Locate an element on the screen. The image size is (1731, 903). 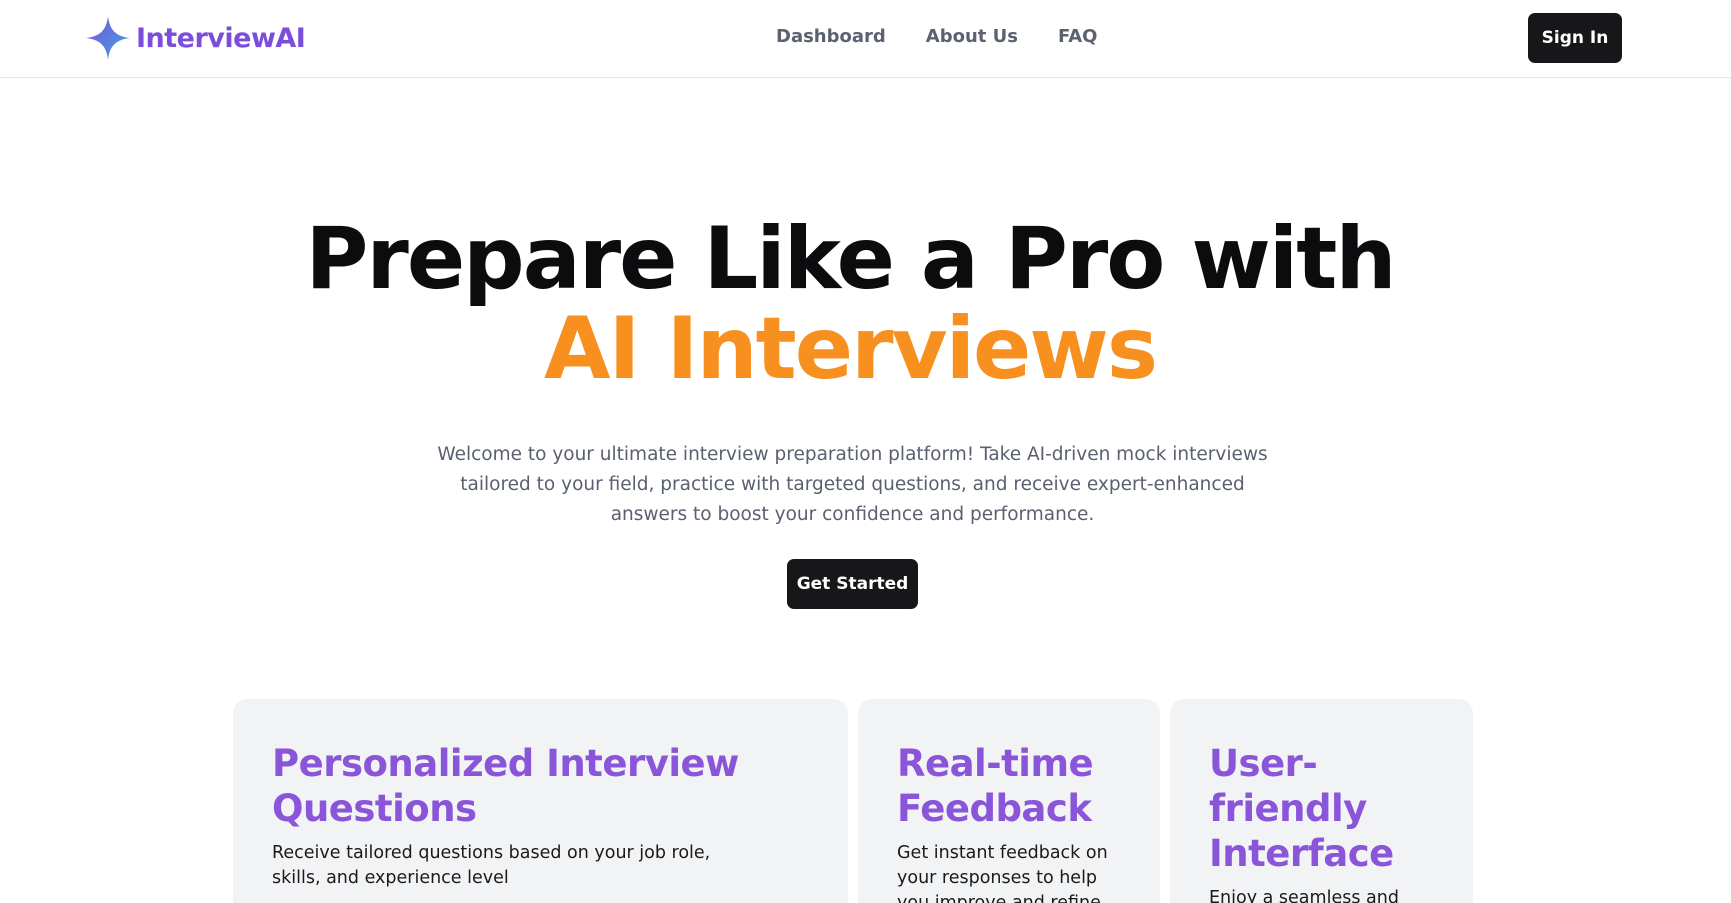
feature-card-title: Personalized Interview Questions is located at coordinates (505, 786).